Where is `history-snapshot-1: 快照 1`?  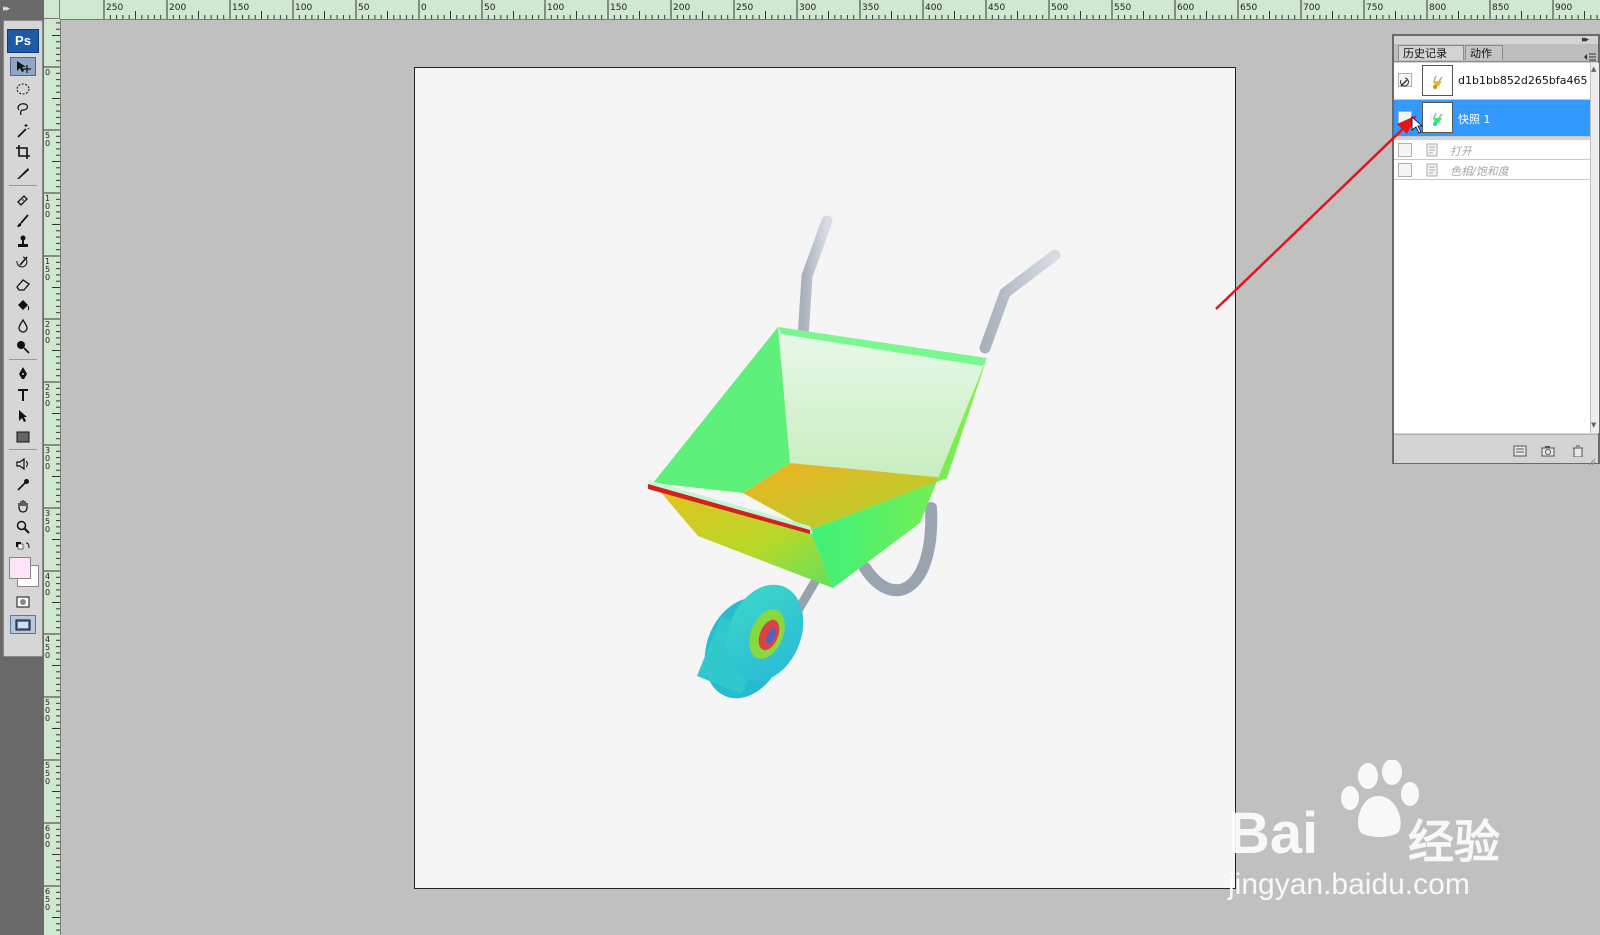 history-snapshot-1: 快照 1 is located at coordinates (1492, 118).